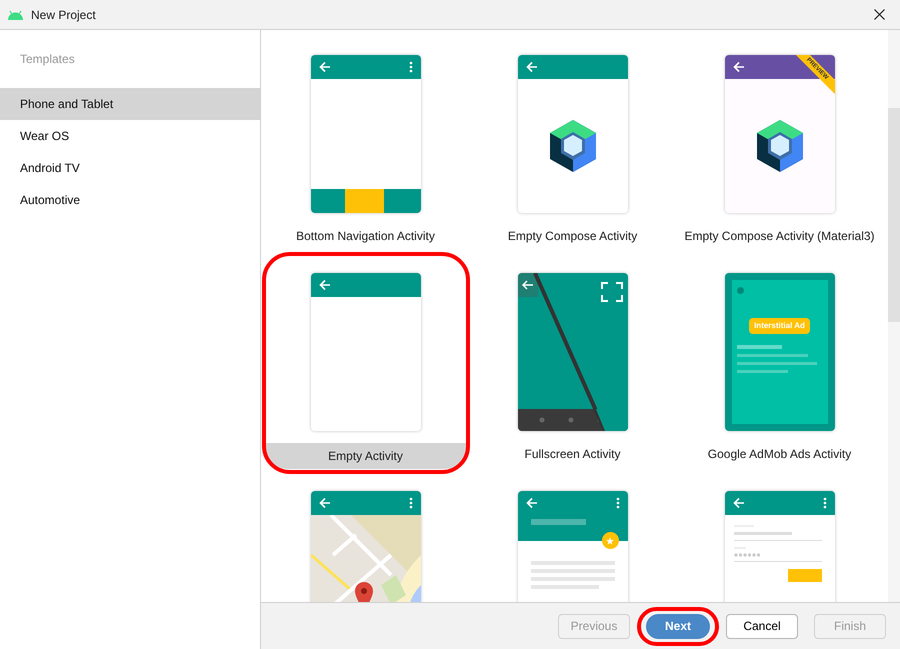 The image size is (900, 649). Describe the element at coordinates (365, 236) in the screenshot. I see `template-label: Bottom Navigation Activity` at that location.